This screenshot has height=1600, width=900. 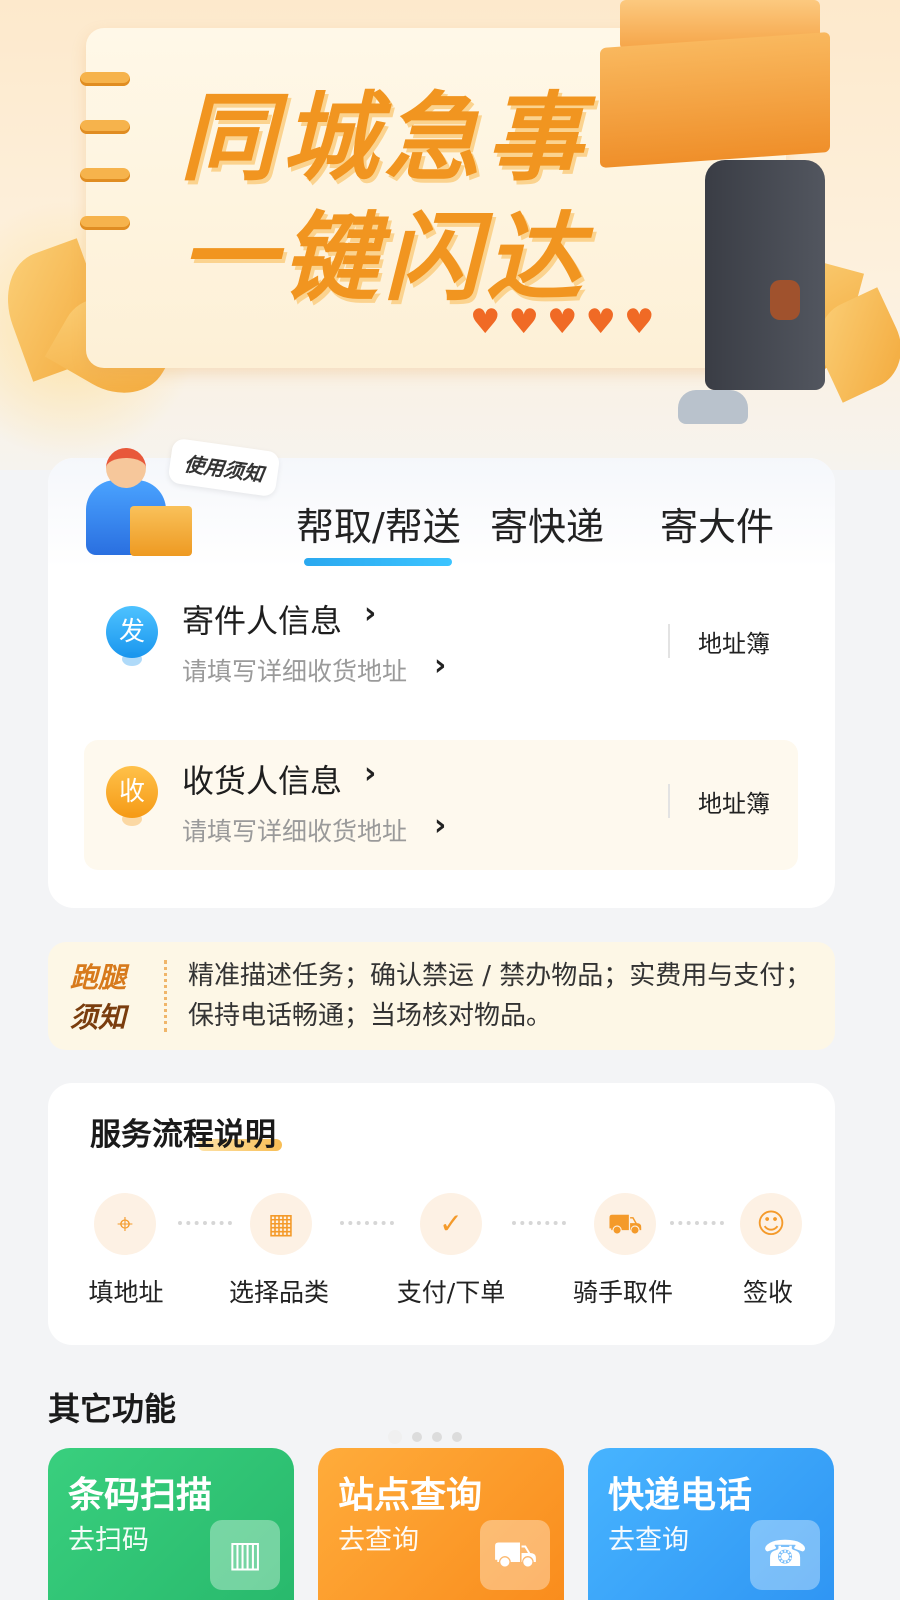 I want to click on receiver-badge-icon: 收, so click(x=132, y=796).